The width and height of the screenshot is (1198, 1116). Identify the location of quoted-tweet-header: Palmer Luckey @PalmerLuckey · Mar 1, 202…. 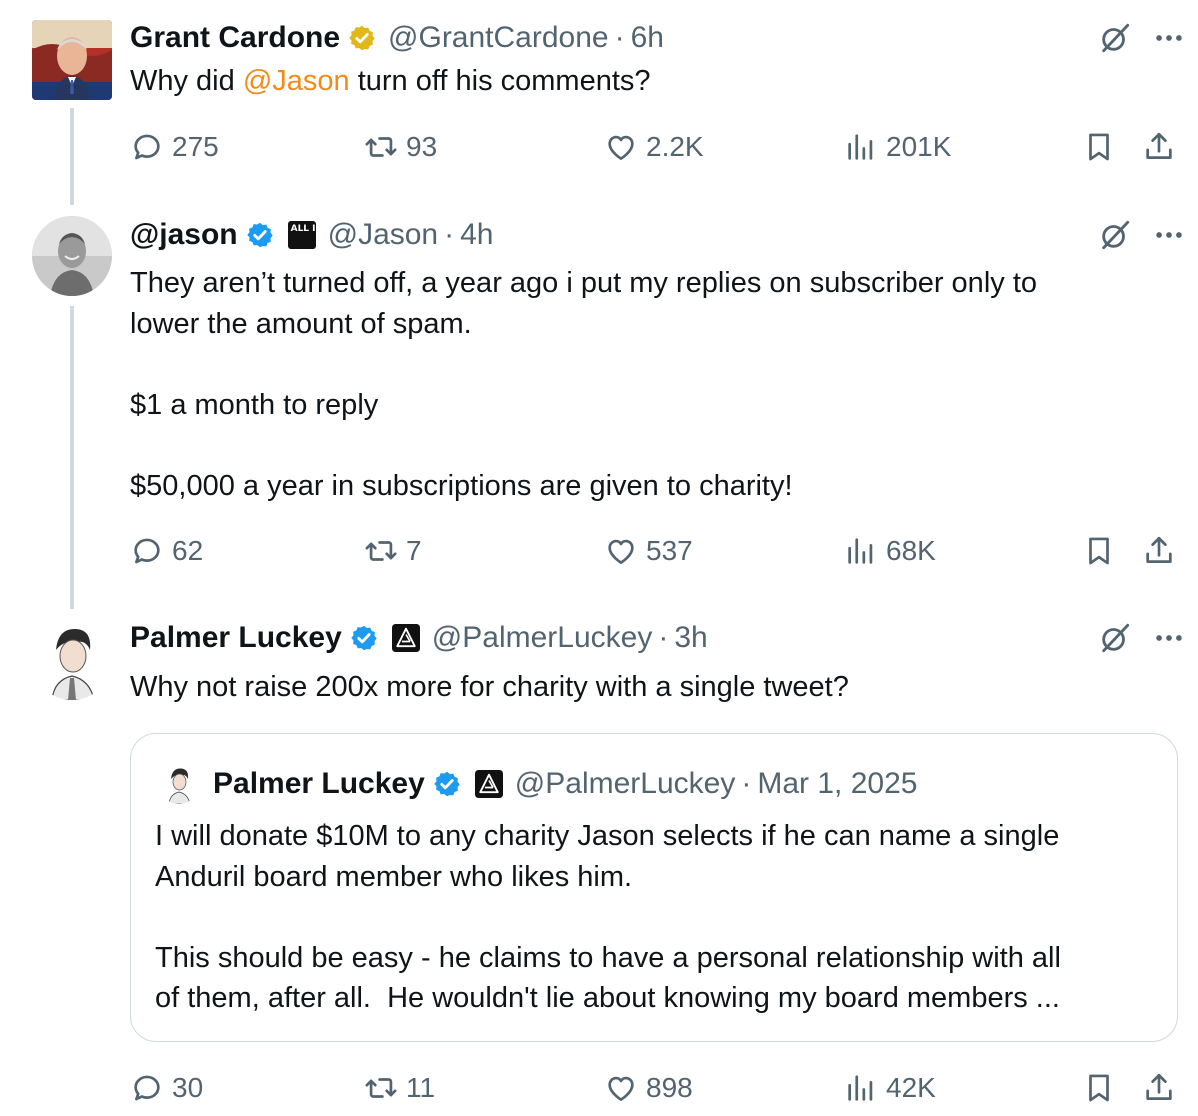
(538, 784).